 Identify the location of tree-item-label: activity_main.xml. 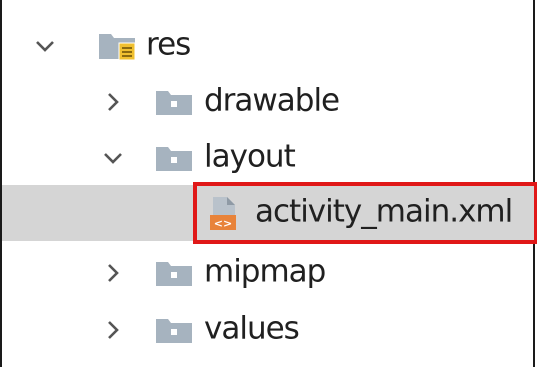
(384, 211).